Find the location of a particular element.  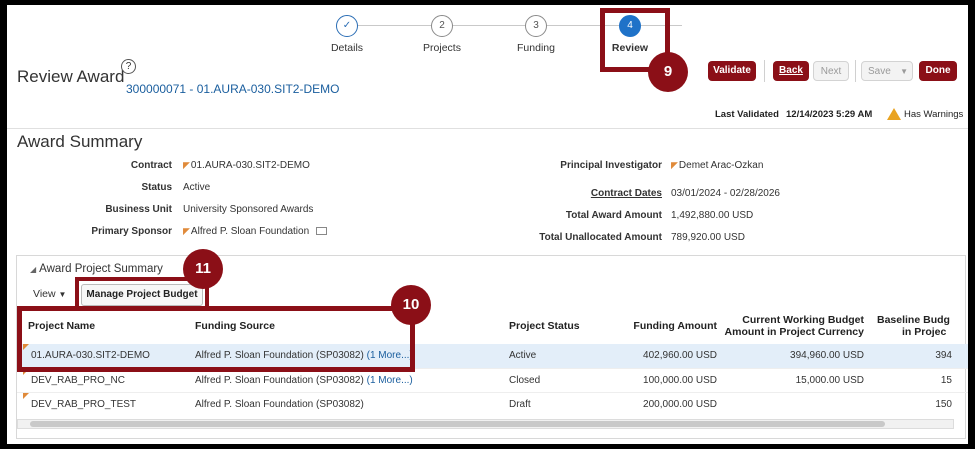

check-icon: ✓ is located at coordinates (347, 26).